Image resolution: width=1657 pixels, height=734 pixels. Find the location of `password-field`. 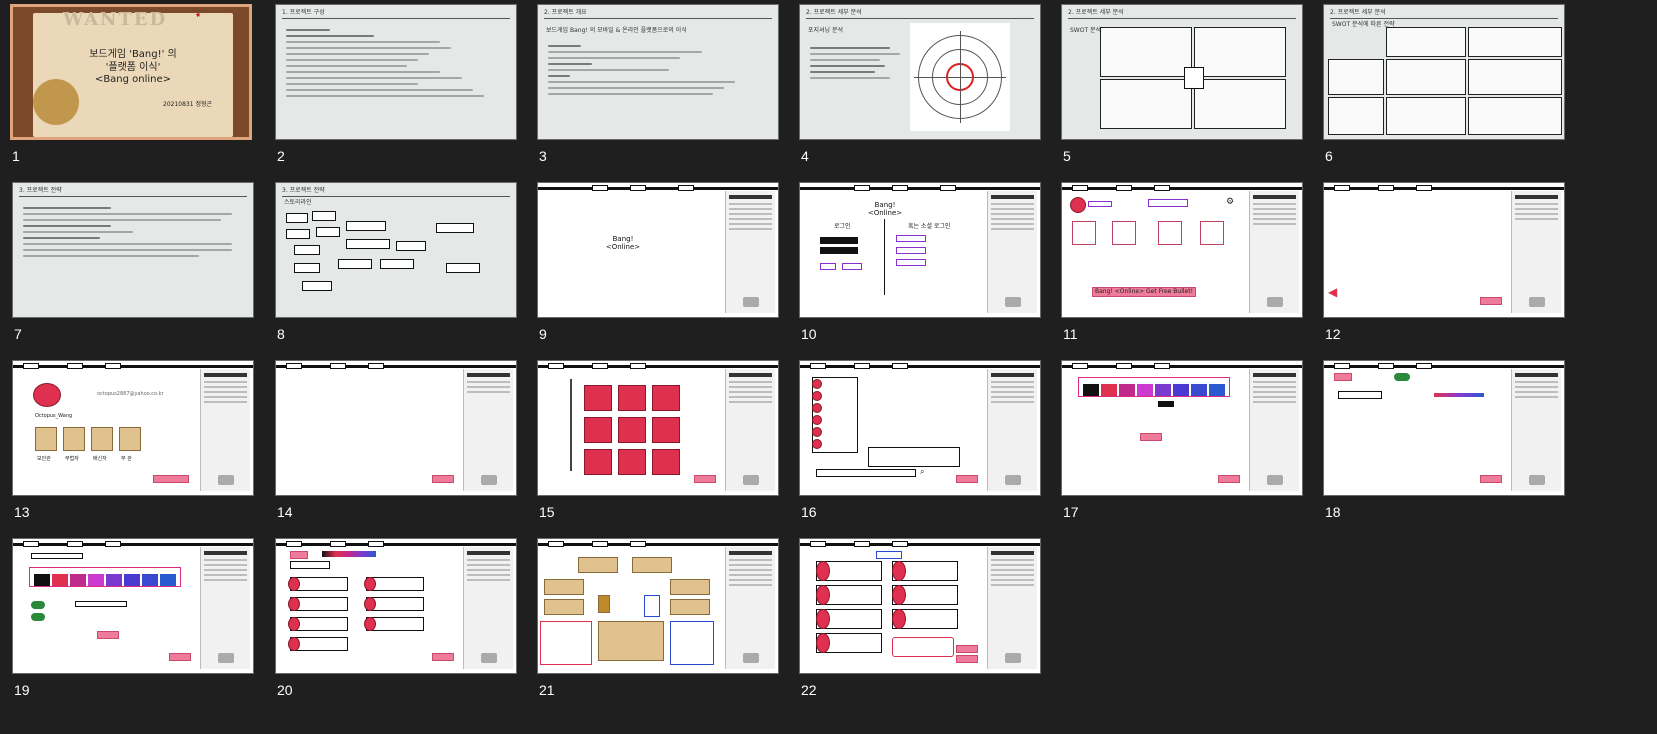

password-field is located at coordinates (839, 250).